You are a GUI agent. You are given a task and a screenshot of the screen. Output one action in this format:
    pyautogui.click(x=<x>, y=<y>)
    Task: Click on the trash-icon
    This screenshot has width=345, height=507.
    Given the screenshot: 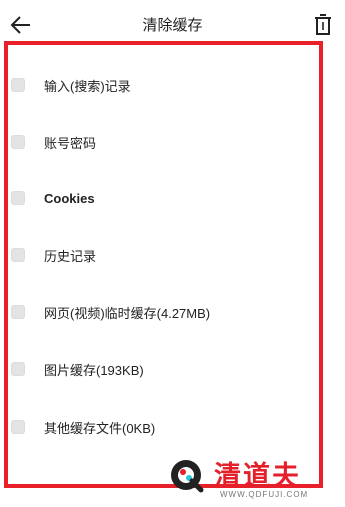 What is the action you would take?
    pyautogui.click(x=323, y=24)
    